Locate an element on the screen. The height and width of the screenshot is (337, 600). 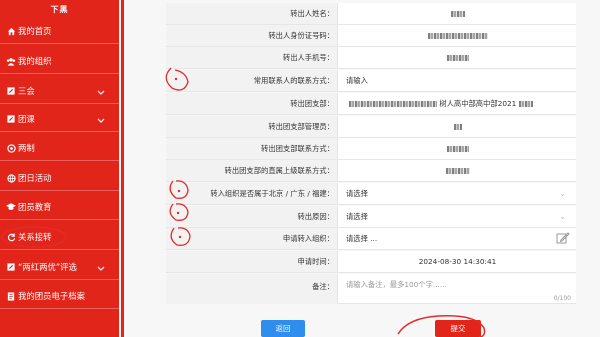
form-row-region: 转入组织是否属于北京 / 广东 / 福建： 请选择 ⌄ is located at coordinates (371, 194).